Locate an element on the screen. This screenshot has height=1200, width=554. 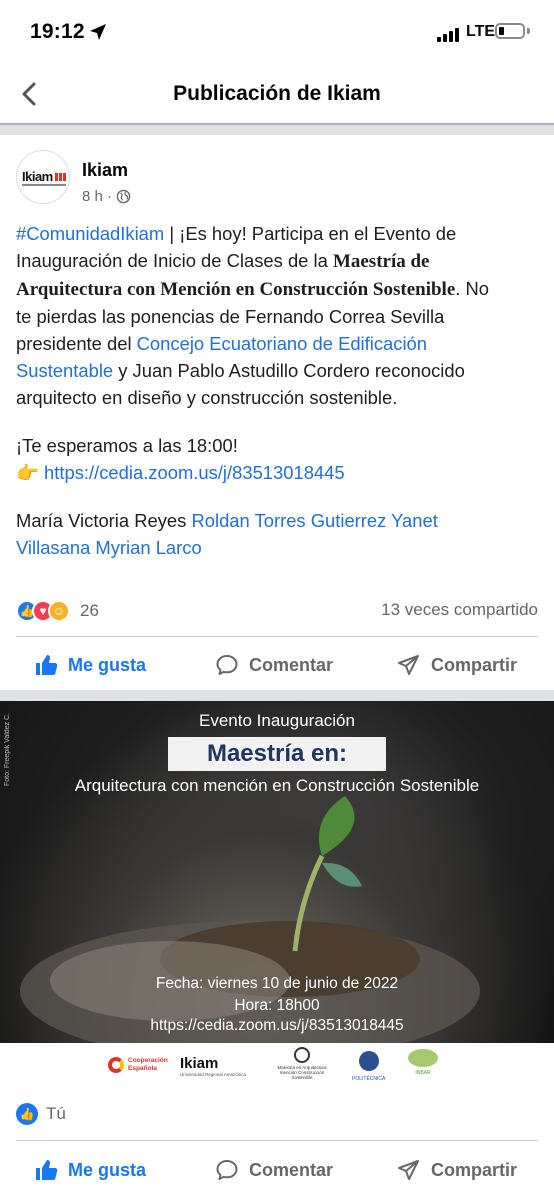
maestria-mark is located at coordinates (302, 1055).